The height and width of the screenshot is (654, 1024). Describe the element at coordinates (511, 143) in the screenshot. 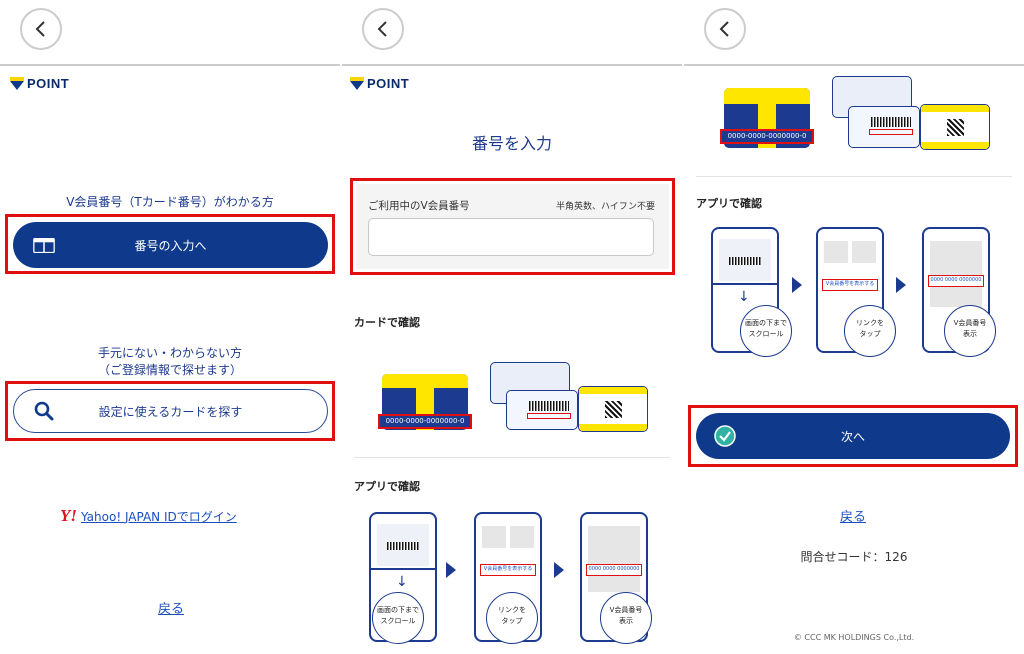

I see `page-title: 番号を入力` at that location.